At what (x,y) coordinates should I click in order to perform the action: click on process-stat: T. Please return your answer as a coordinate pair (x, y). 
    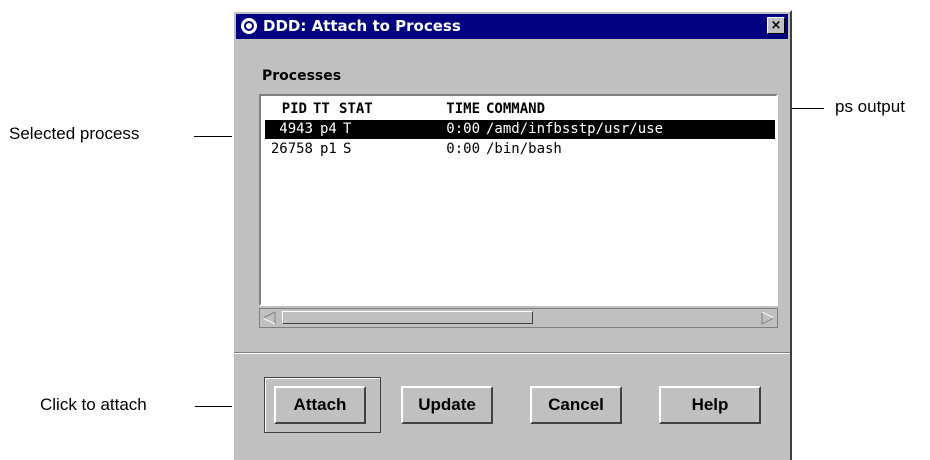
    Looking at the image, I should click on (347, 129).